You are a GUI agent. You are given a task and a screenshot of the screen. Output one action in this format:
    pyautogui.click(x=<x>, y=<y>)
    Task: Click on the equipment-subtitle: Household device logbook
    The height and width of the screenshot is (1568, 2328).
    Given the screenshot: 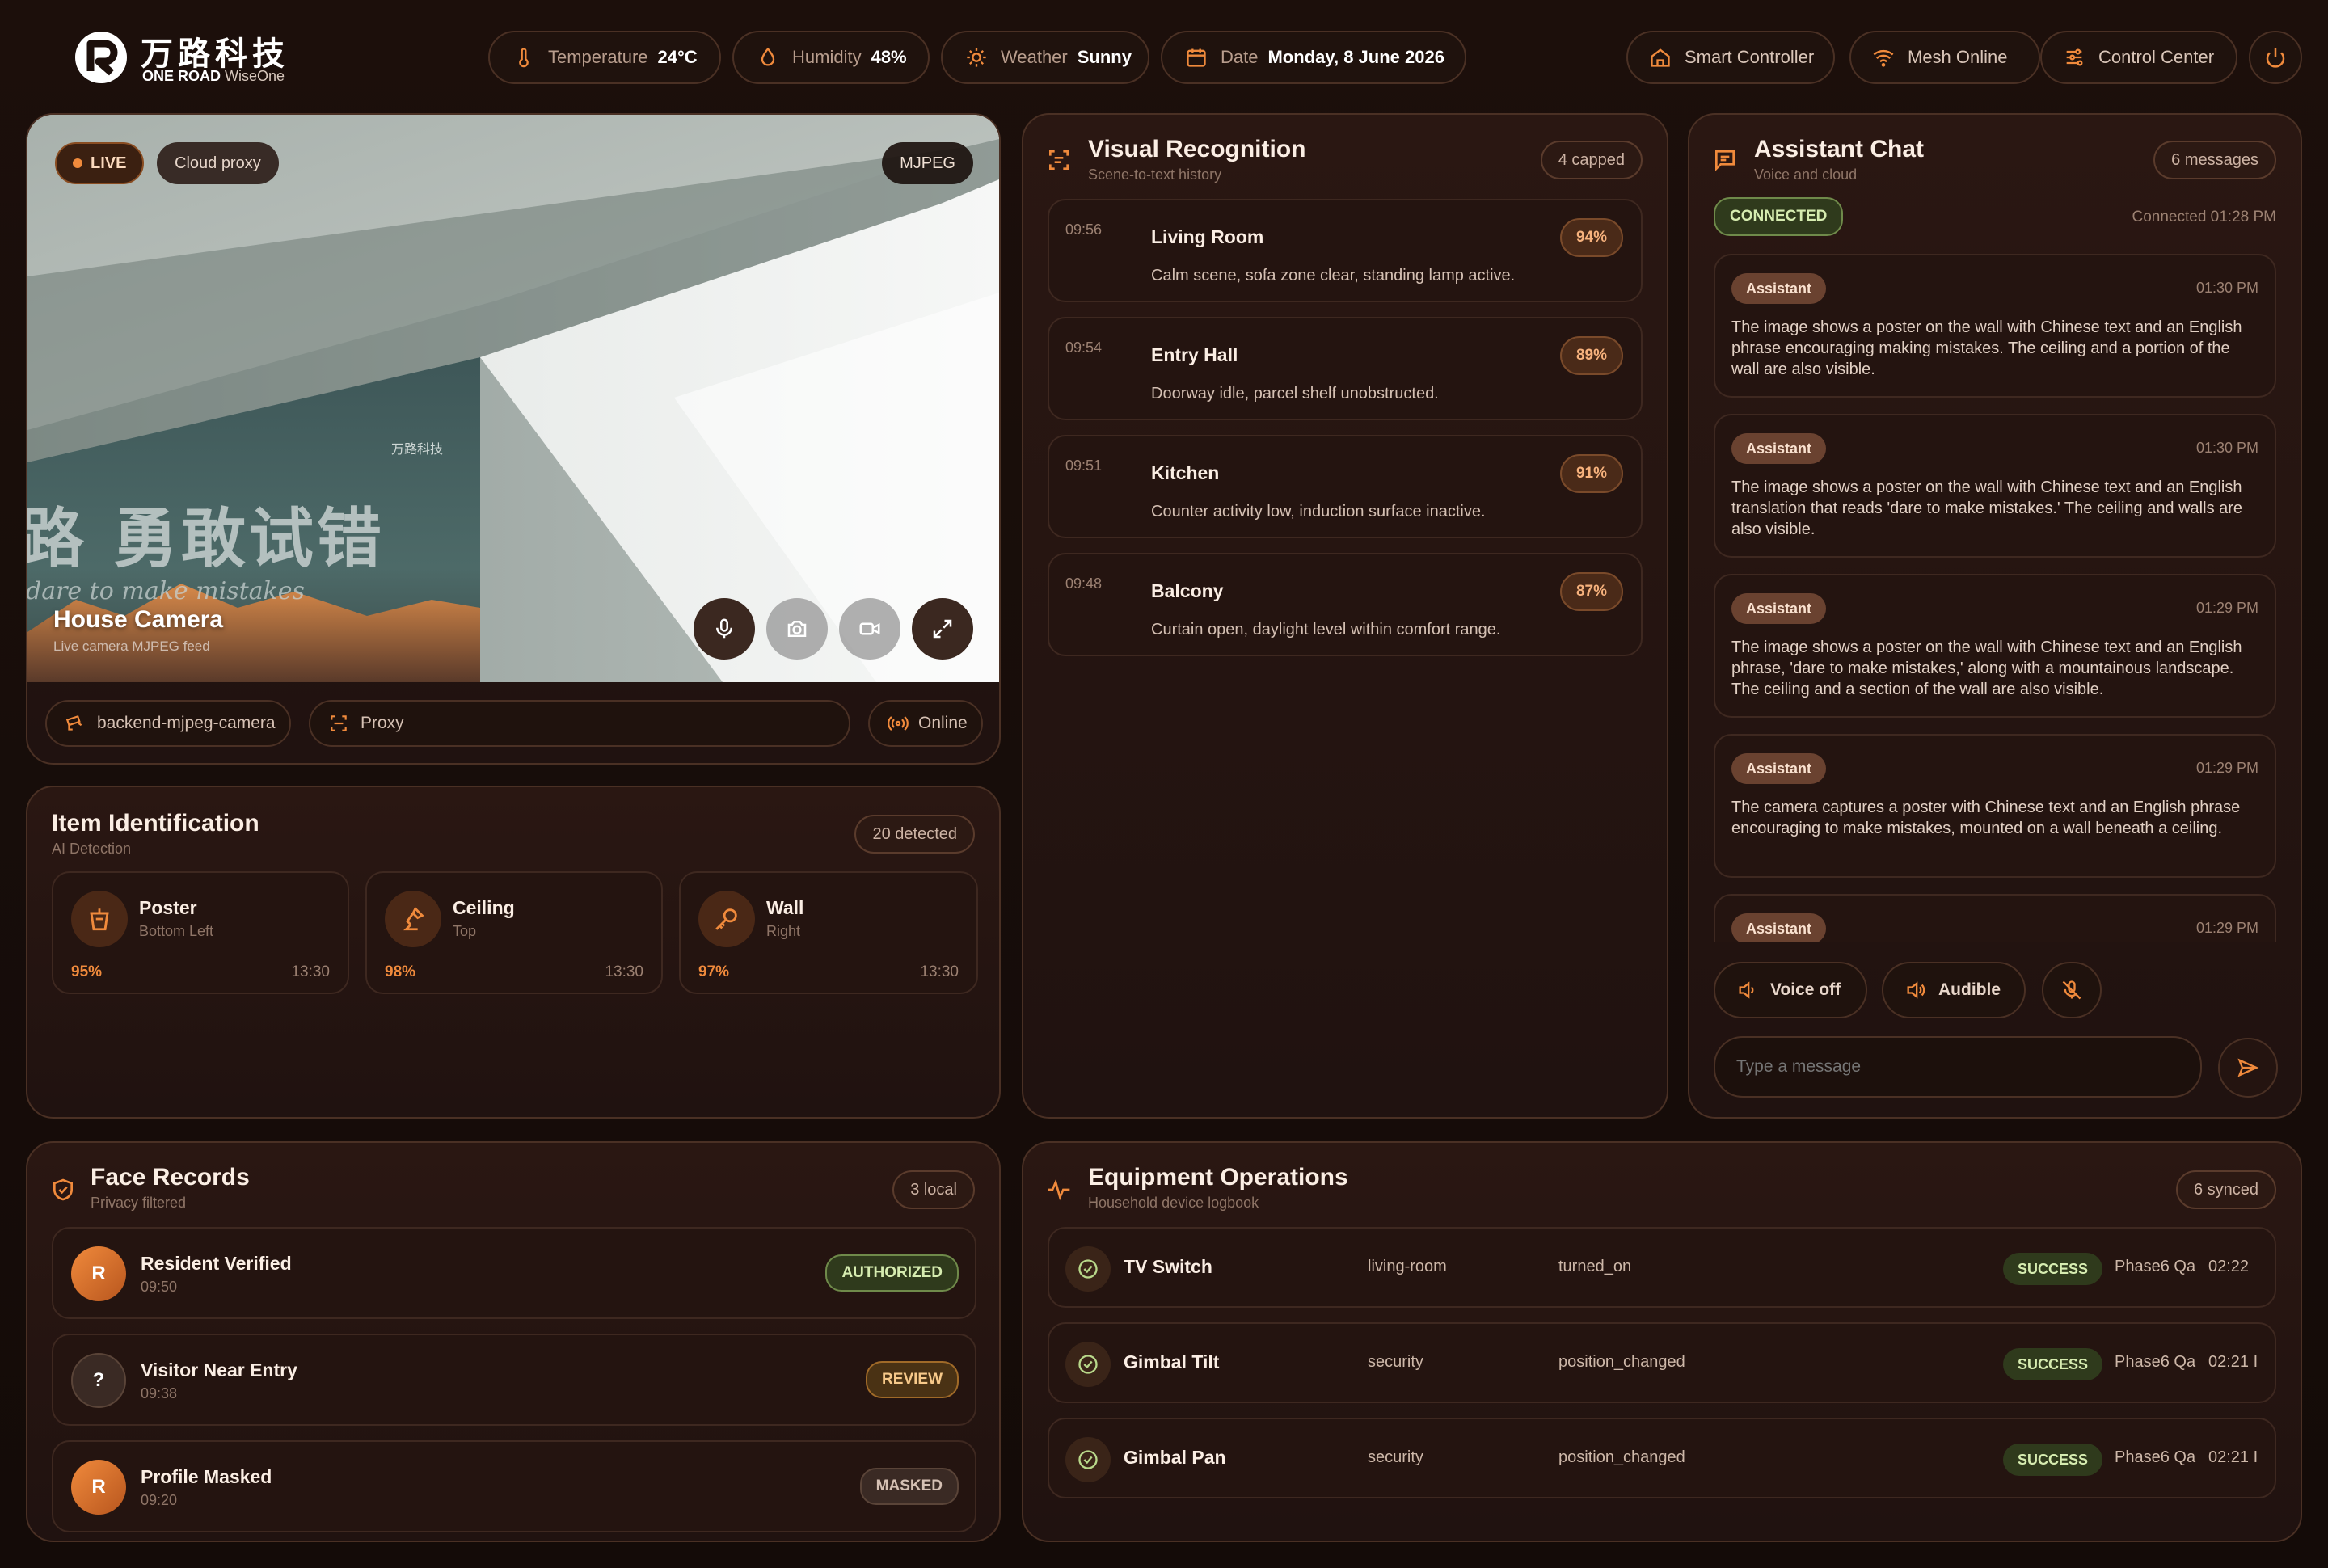 What is the action you would take?
    pyautogui.click(x=1174, y=1203)
    